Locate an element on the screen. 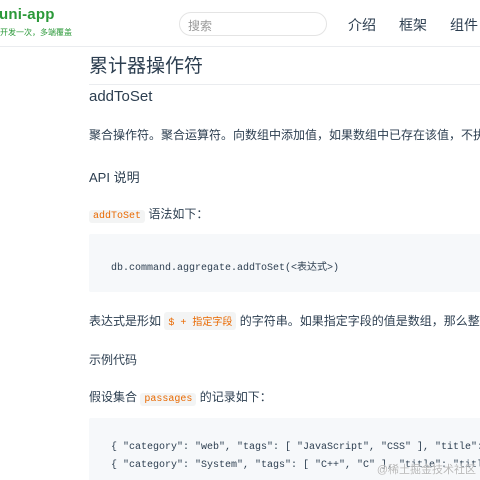  expression-paragraph: 表达式是形如 $ + 指定字段 的字符串。如果指定字段的值是数组，那么整个数 is located at coordinates (284, 321).